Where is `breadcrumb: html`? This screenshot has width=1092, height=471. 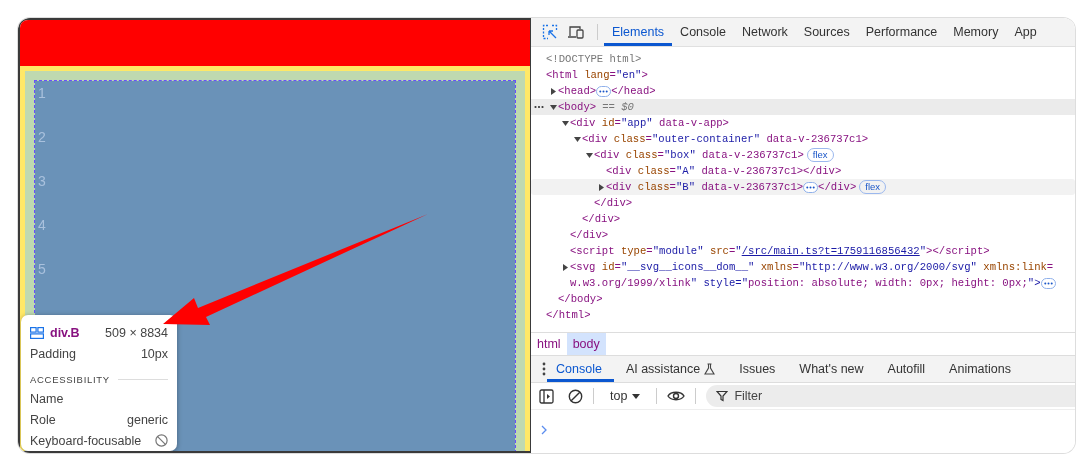 breadcrumb: html is located at coordinates (549, 344).